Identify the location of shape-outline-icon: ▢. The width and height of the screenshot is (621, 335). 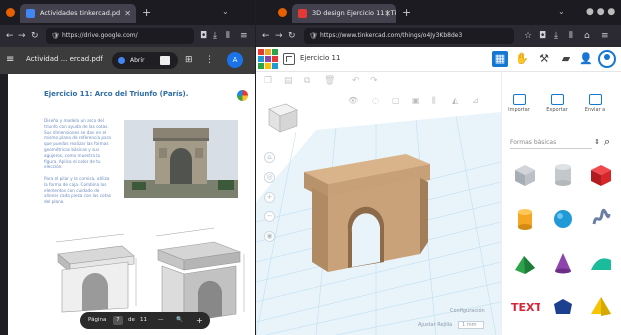
(396, 100).